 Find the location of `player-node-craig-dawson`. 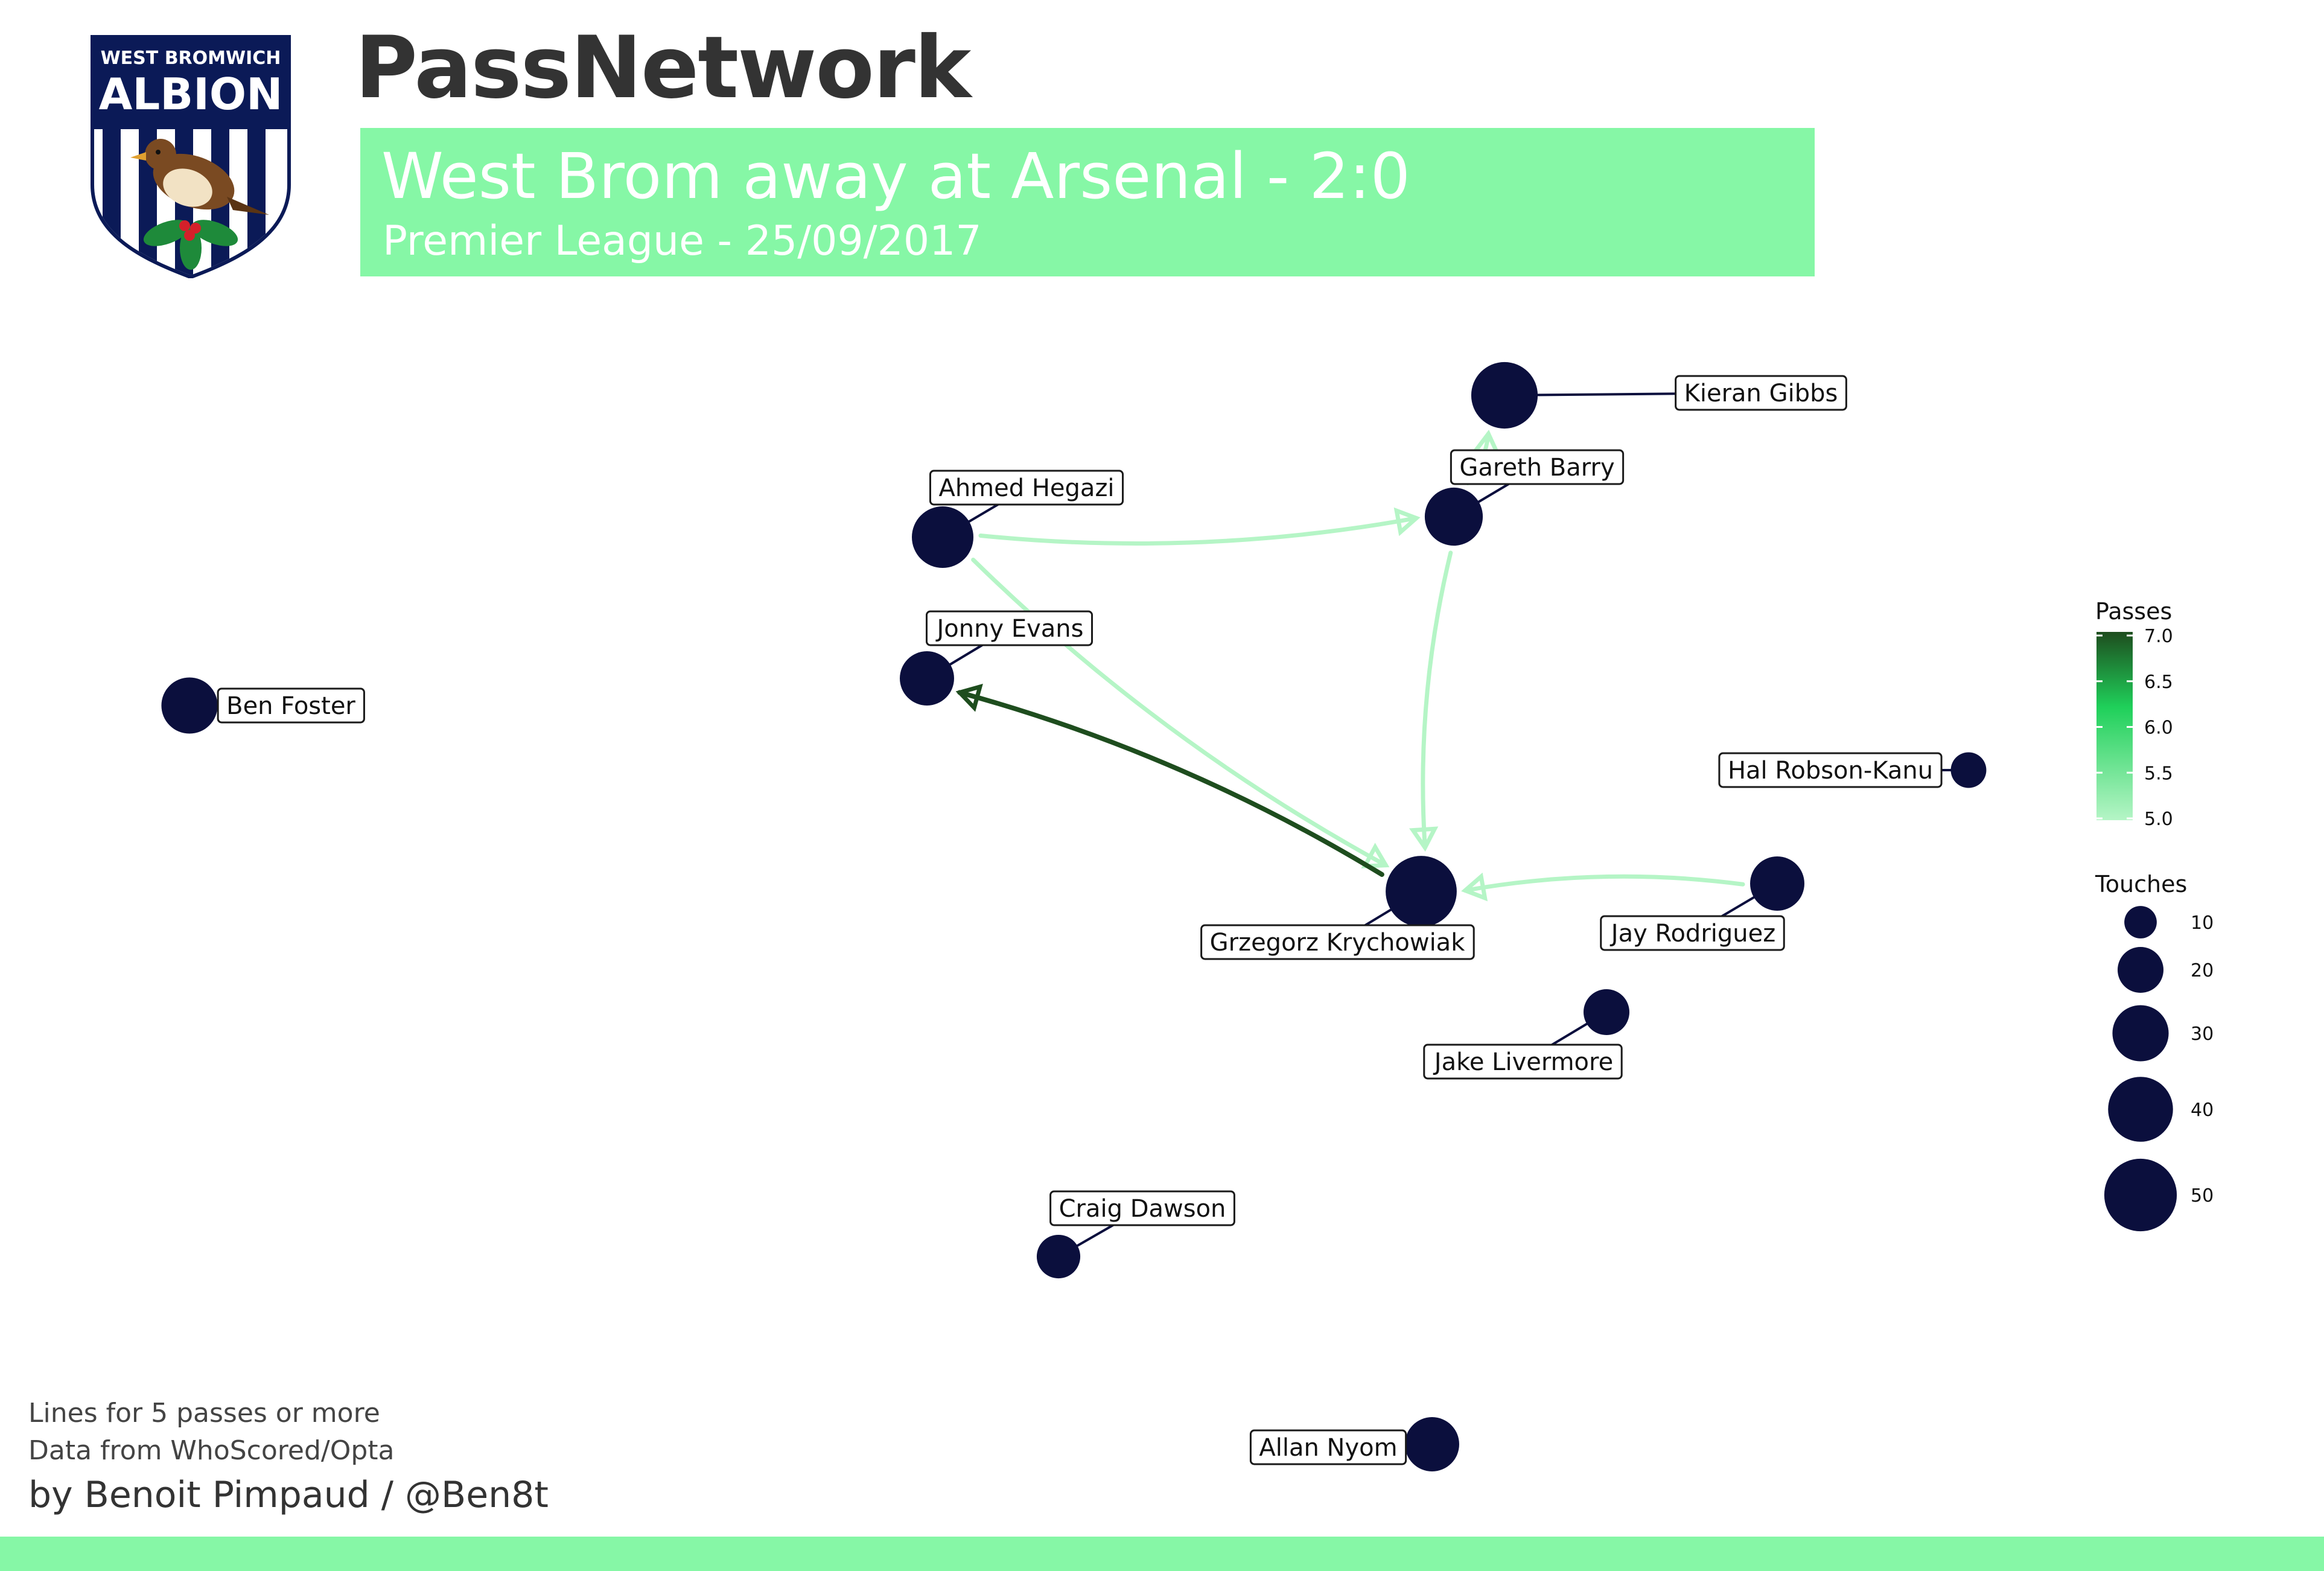

player-node-craig-dawson is located at coordinates (1059, 1256).